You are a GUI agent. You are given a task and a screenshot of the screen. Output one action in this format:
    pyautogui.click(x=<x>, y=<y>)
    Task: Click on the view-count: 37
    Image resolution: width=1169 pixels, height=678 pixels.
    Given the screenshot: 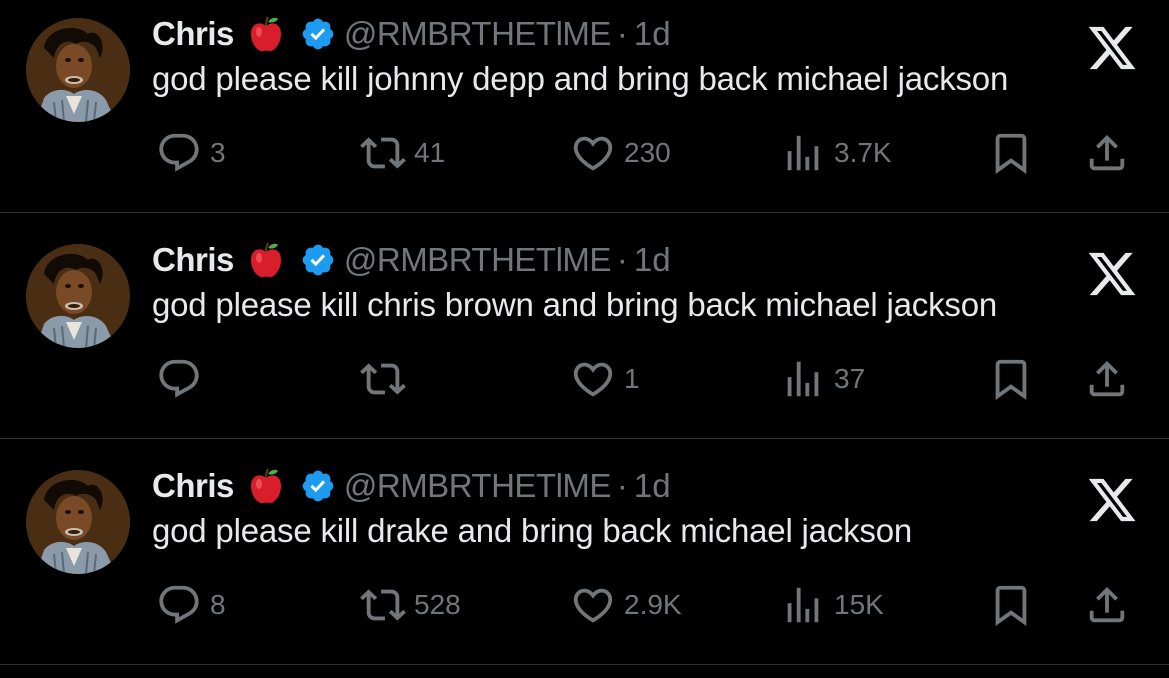 What is the action you would take?
    pyautogui.click(x=850, y=378)
    